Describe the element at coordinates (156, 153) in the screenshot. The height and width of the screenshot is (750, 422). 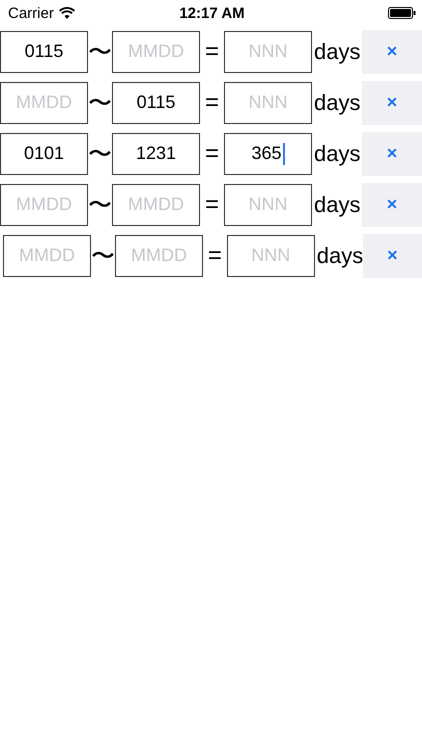
I see `input-field: 1231` at that location.